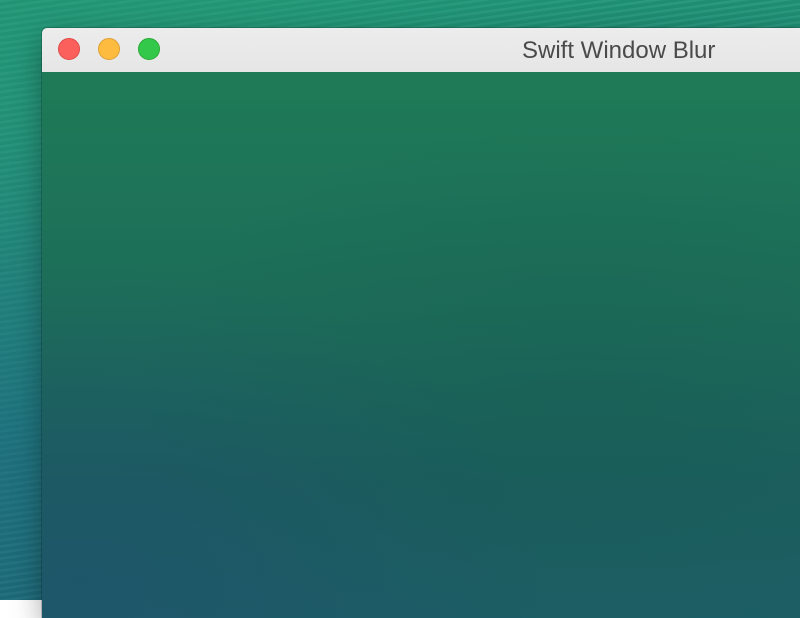 This screenshot has width=800, height=618. What do you see at coordinates (69, 49) in the screenshot?
I see `close-button` at bounding box center [69, 49].